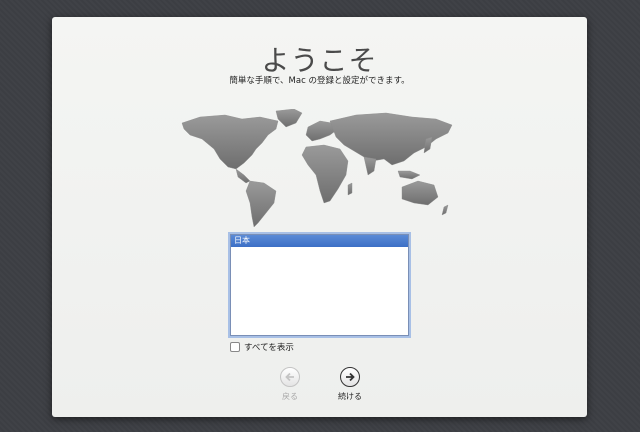 This screenshot has height=432, width=640. What do you see at coordinates (350, 396) in the screenshot?
I see `continue-button-label: 続ける` at bounding box center [350, 396].